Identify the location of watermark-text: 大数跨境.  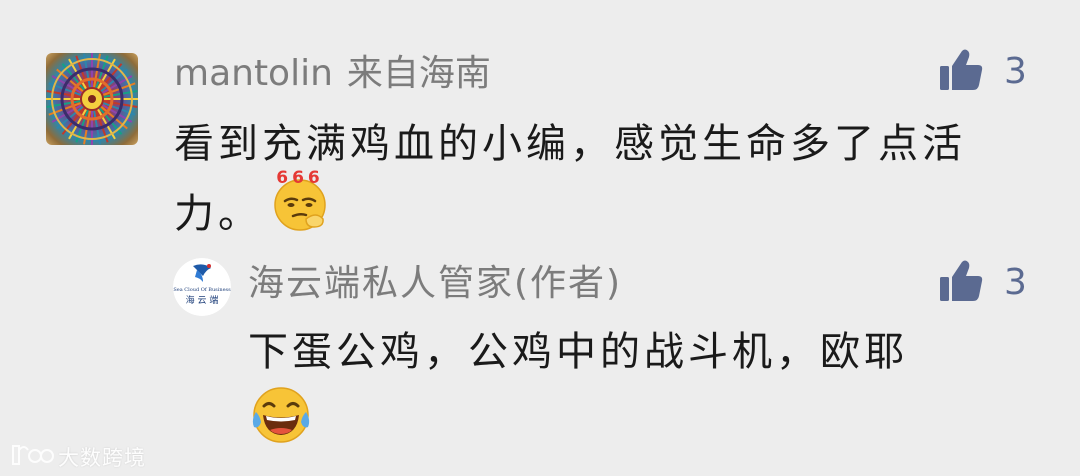
(102, 458).